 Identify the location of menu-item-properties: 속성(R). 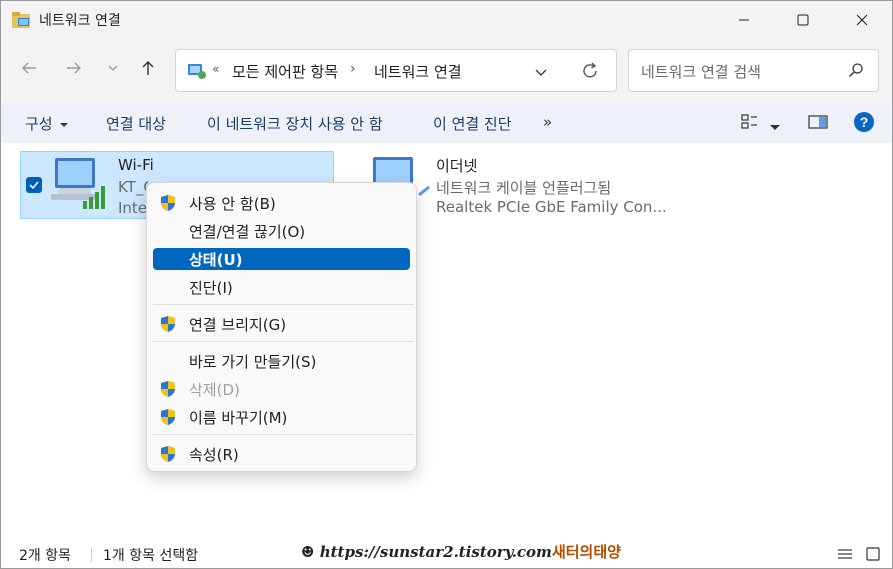
(281, 454).